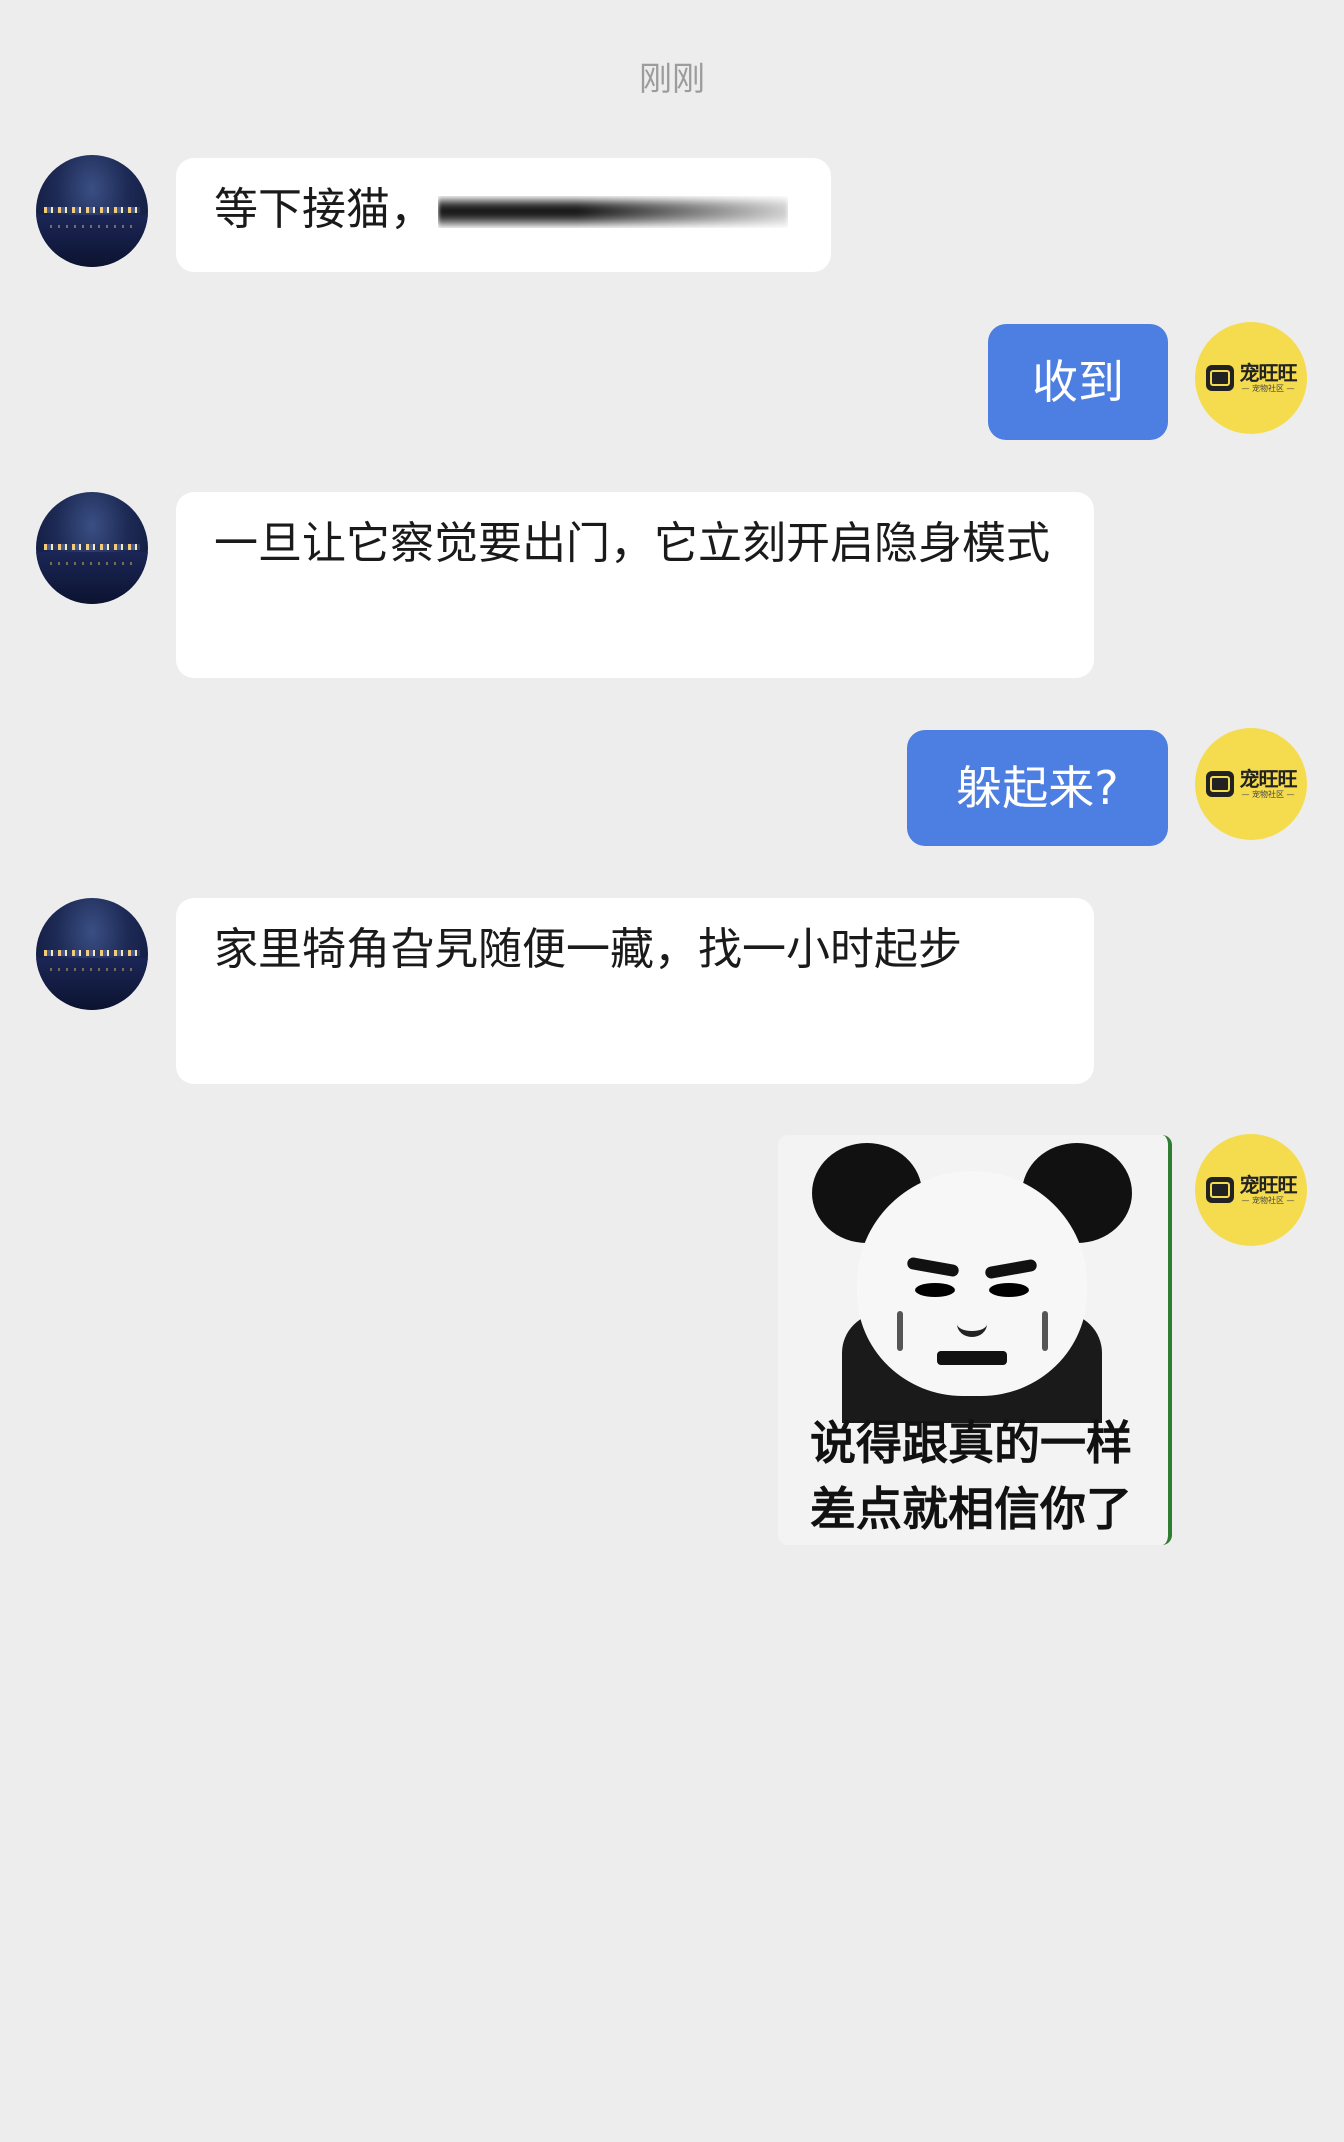 This screenshot has width=1344, height=2142. What do you see at coordinates (635, 585) in the screenshot?
I see `message-bubble-incoming: 一旦让它察觉要出门，它立刻开启隐身模式` at bounding box center [635, 585].